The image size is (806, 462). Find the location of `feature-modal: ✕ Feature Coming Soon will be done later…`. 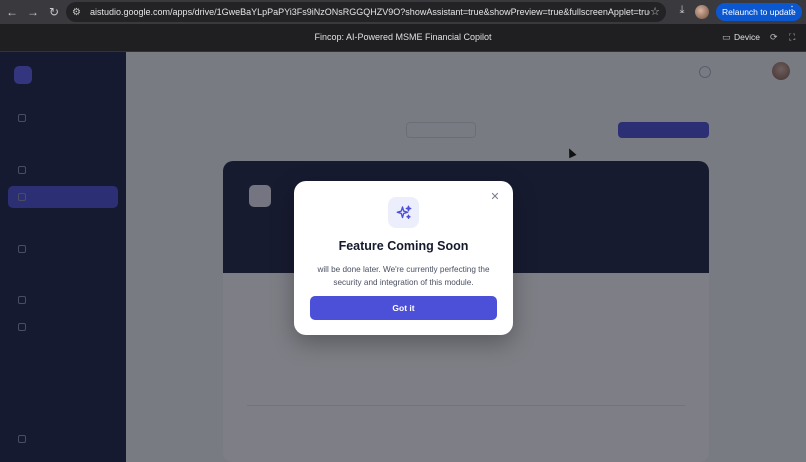

feature-modal: ✕ Feature Coming Soon will be done later… is located at coordinates (403, 258).